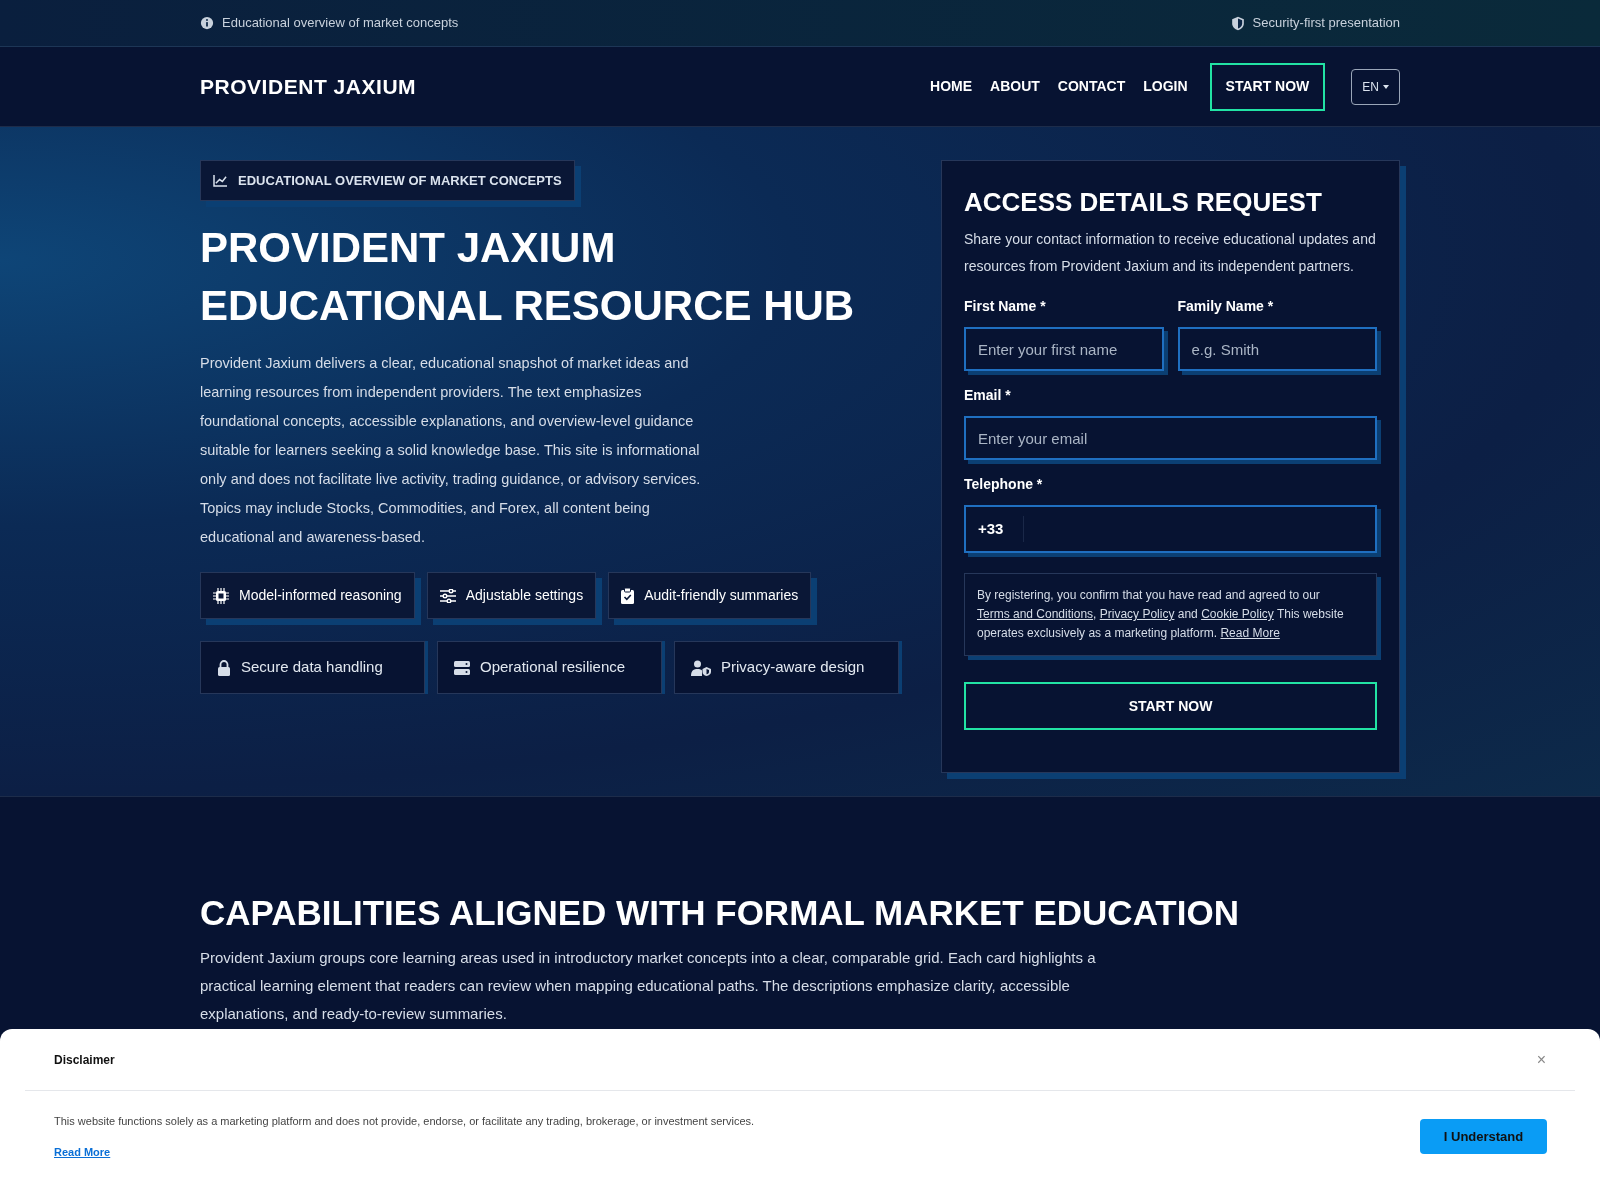 The width and height of the screenshot is (1600, 1200). What do you see at coordinates (1015, 86) in the screenshot?
I see `nav-link: ABOUT` at bounding box center [1015, 86].